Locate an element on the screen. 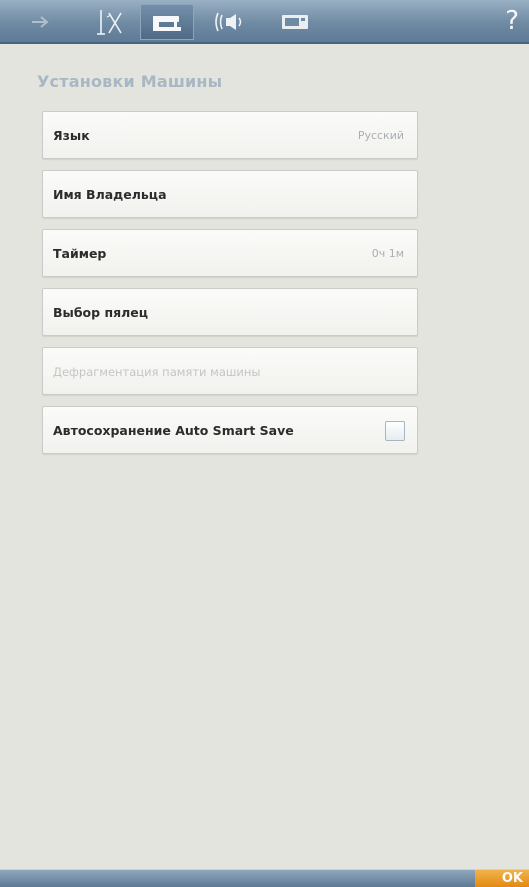  tab-sewing-machine is located at coordinates (167, 22).